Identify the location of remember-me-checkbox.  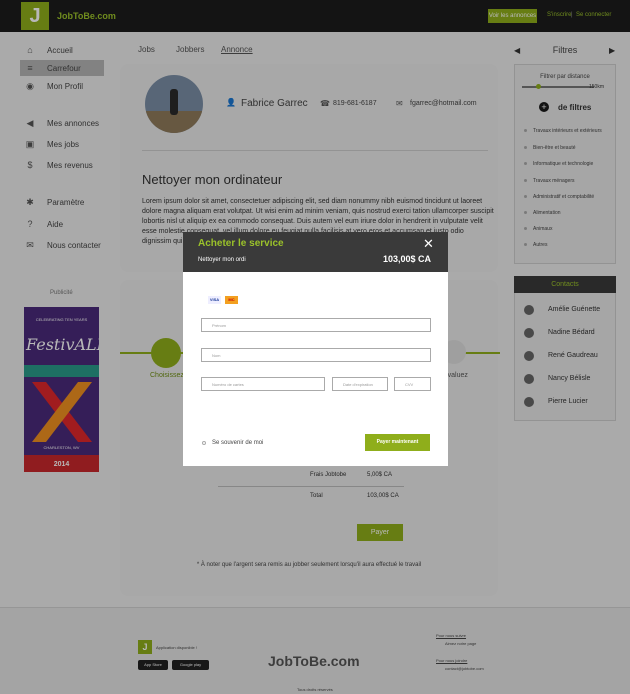
(204, 443).